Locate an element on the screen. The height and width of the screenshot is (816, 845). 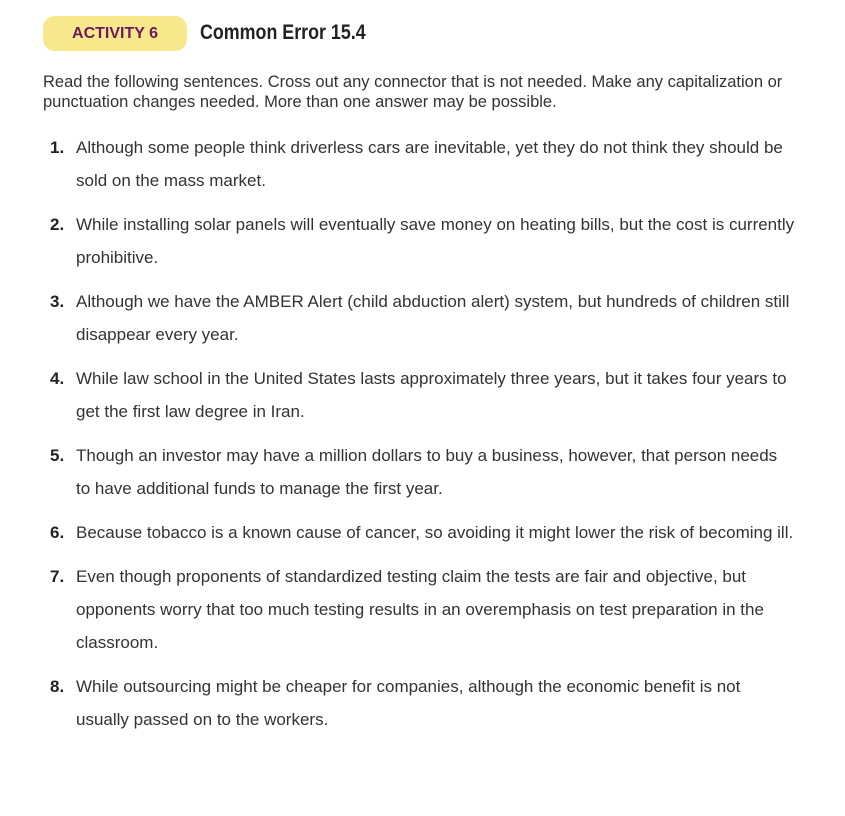
item-number: 8. is located at coordinates (57, 686).